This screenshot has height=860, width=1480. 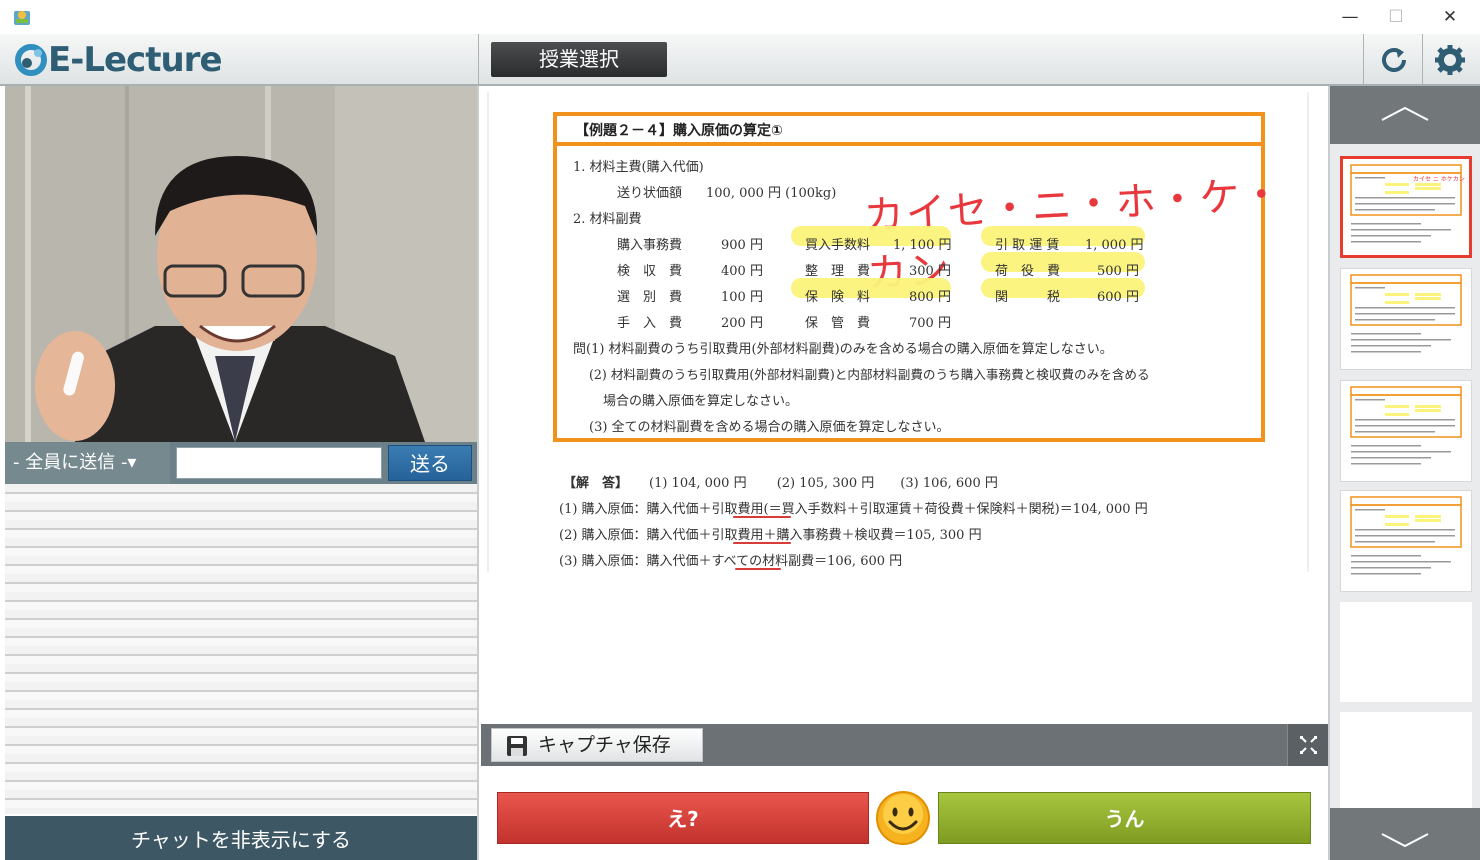 What do you see at coordinates (517, 746) in the screenshot?
I see `save-disk-icon` at bounding box center [517, 746].